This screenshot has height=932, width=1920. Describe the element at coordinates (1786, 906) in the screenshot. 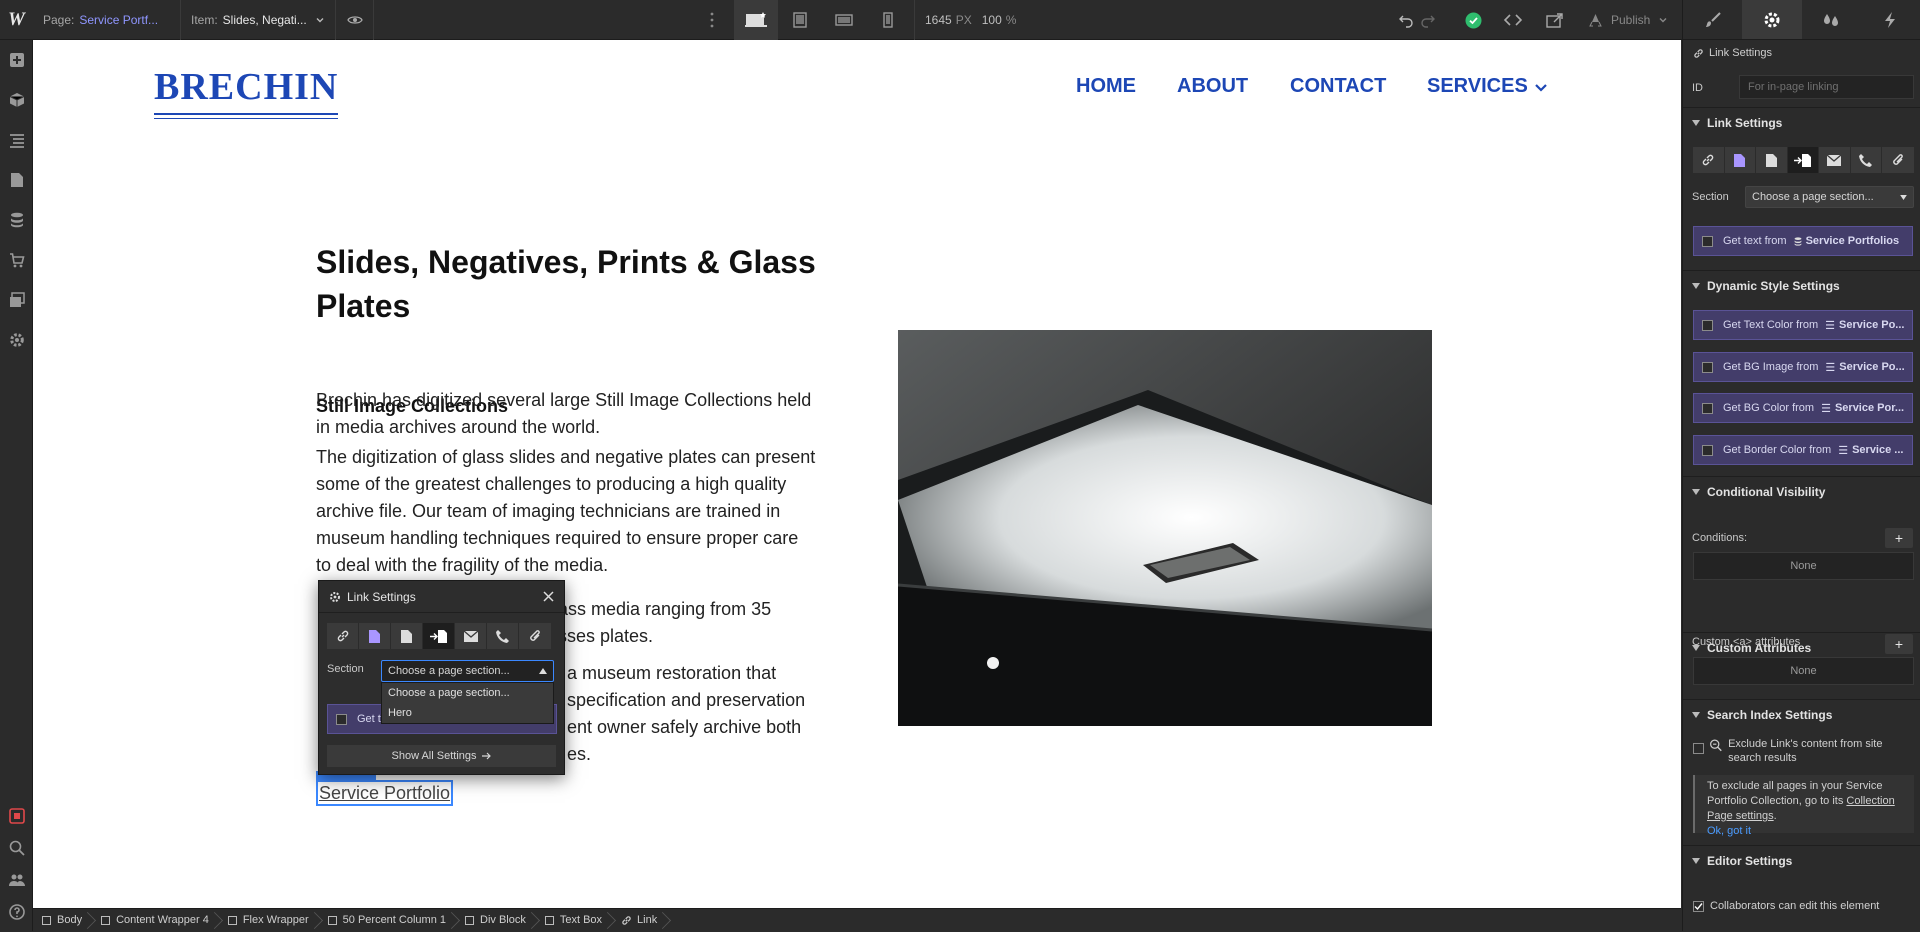

I see `collaborators-edit-row: Collaborators can edit this element` at that location.